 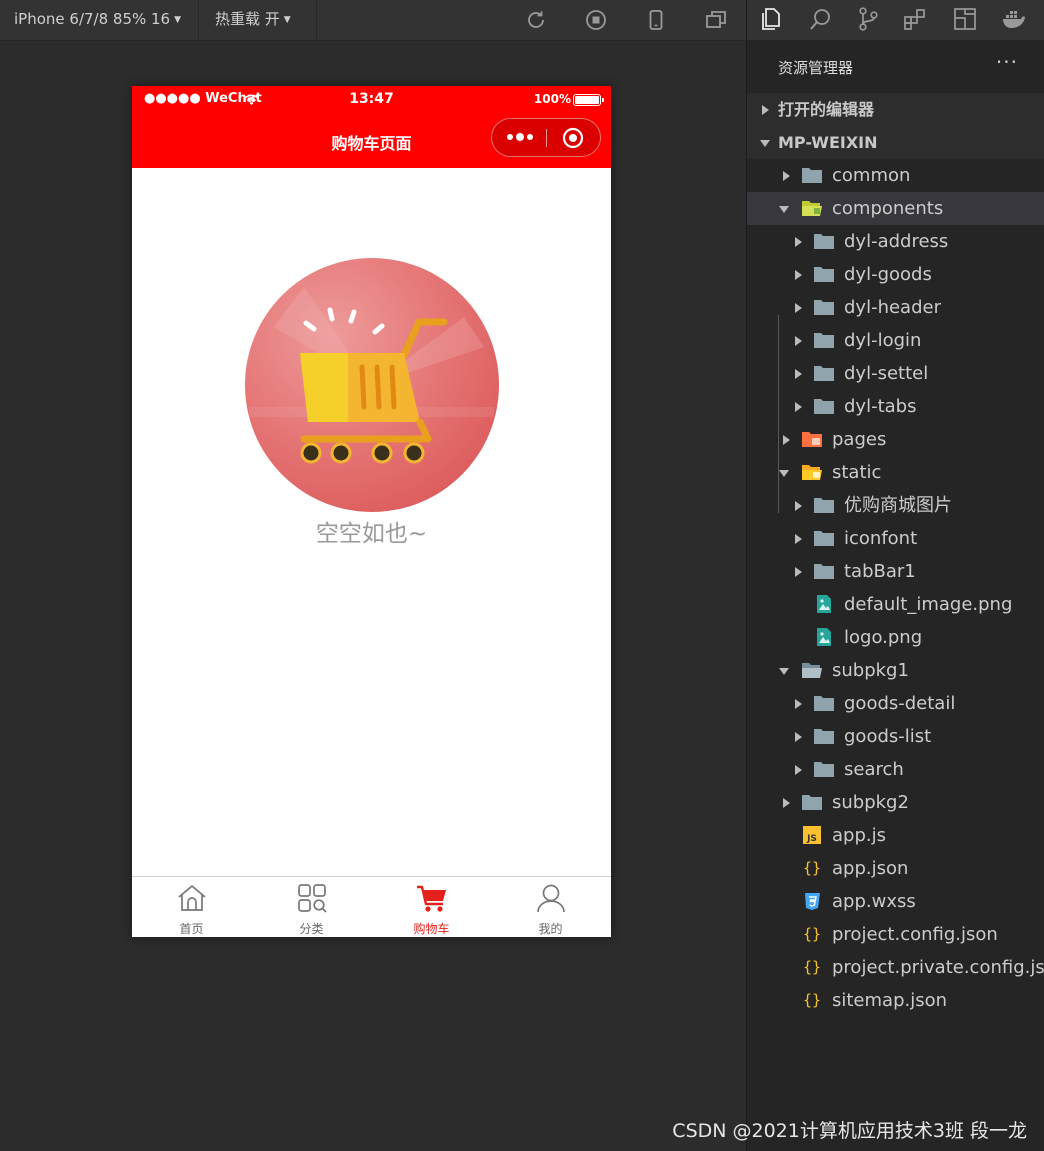 What do you see at coordinates (778, 414) in the screenshot?
I see `tree-indent-guide` at bounding box center [778, 414].